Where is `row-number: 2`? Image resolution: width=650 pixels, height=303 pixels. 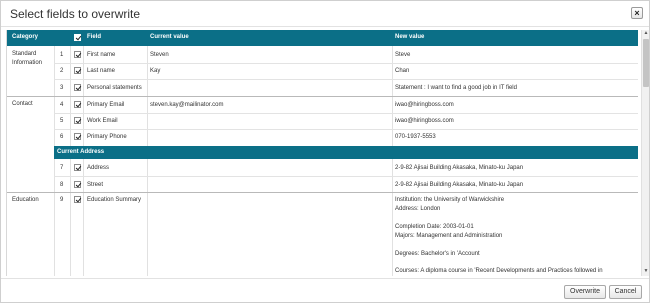
row-number: 2 is located at coordinates (62, 71).